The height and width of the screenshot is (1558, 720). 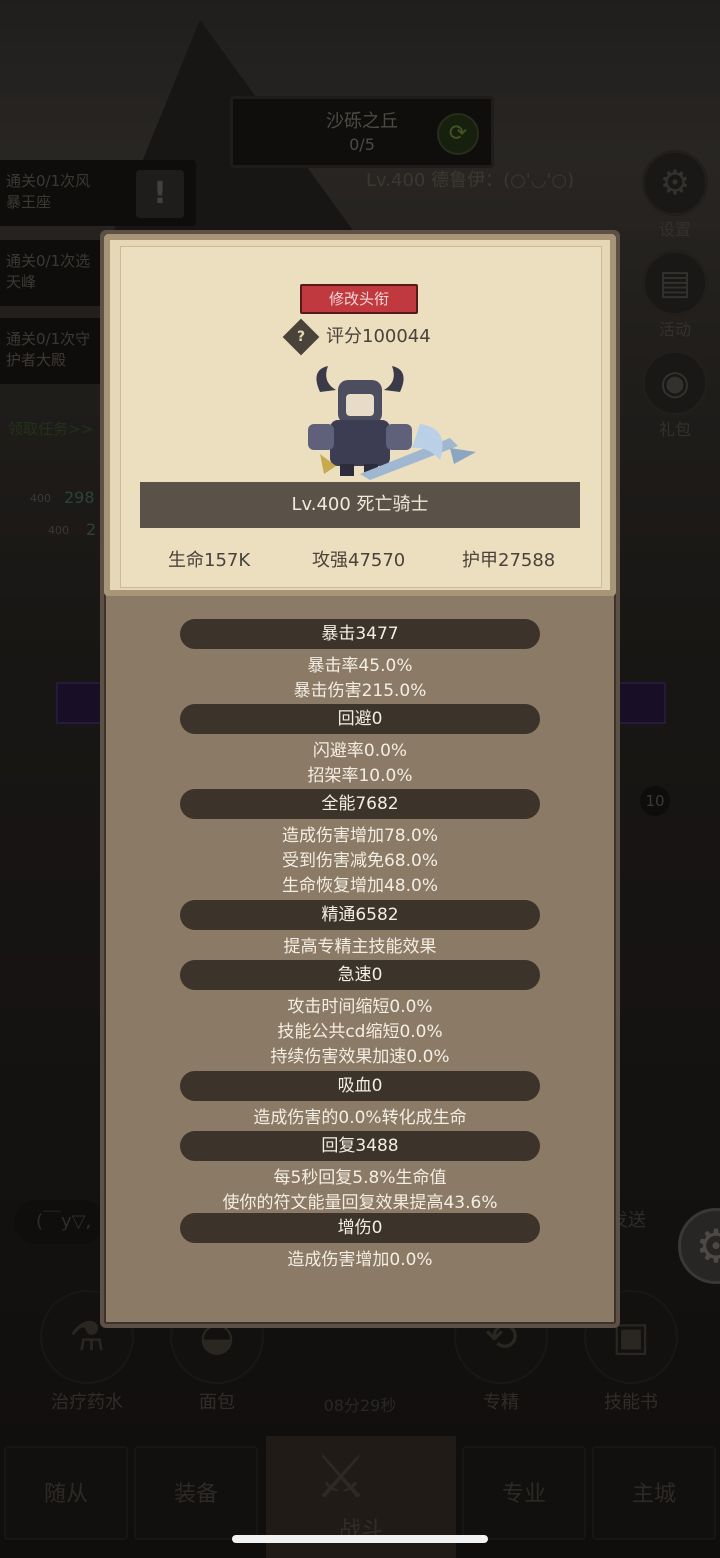 I want to click on hero-name-banner: Lv.400 死亡骑士, so click(x=360, y=505).